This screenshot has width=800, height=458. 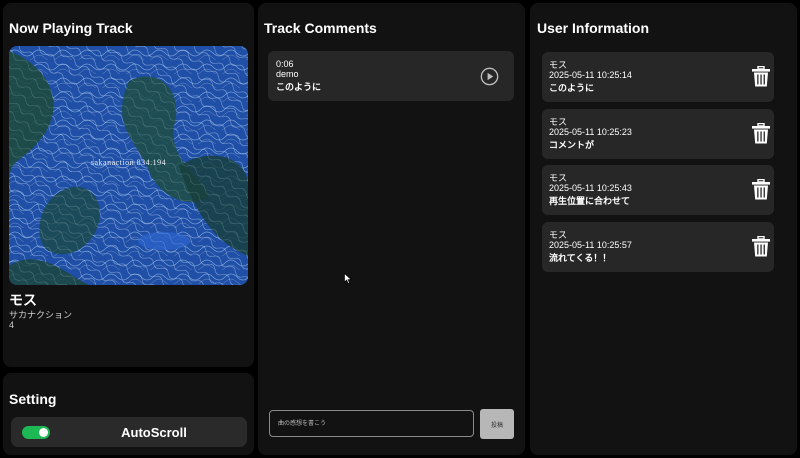 What do you see at coordinates (348, 278) in the screenshot?
I see `mouse-cursor-icon` at bounding box center [348, 278].